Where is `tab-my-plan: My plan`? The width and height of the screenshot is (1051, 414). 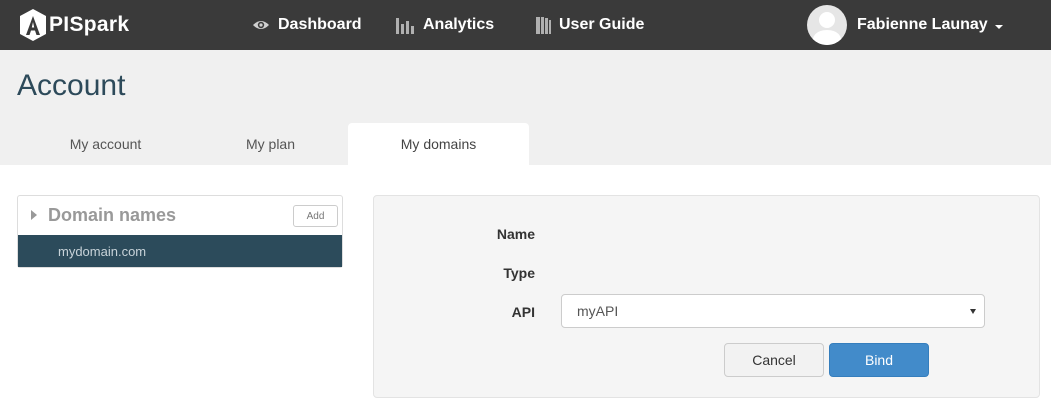 tab-my-plan: My plan is located at coordinates (270, 144).